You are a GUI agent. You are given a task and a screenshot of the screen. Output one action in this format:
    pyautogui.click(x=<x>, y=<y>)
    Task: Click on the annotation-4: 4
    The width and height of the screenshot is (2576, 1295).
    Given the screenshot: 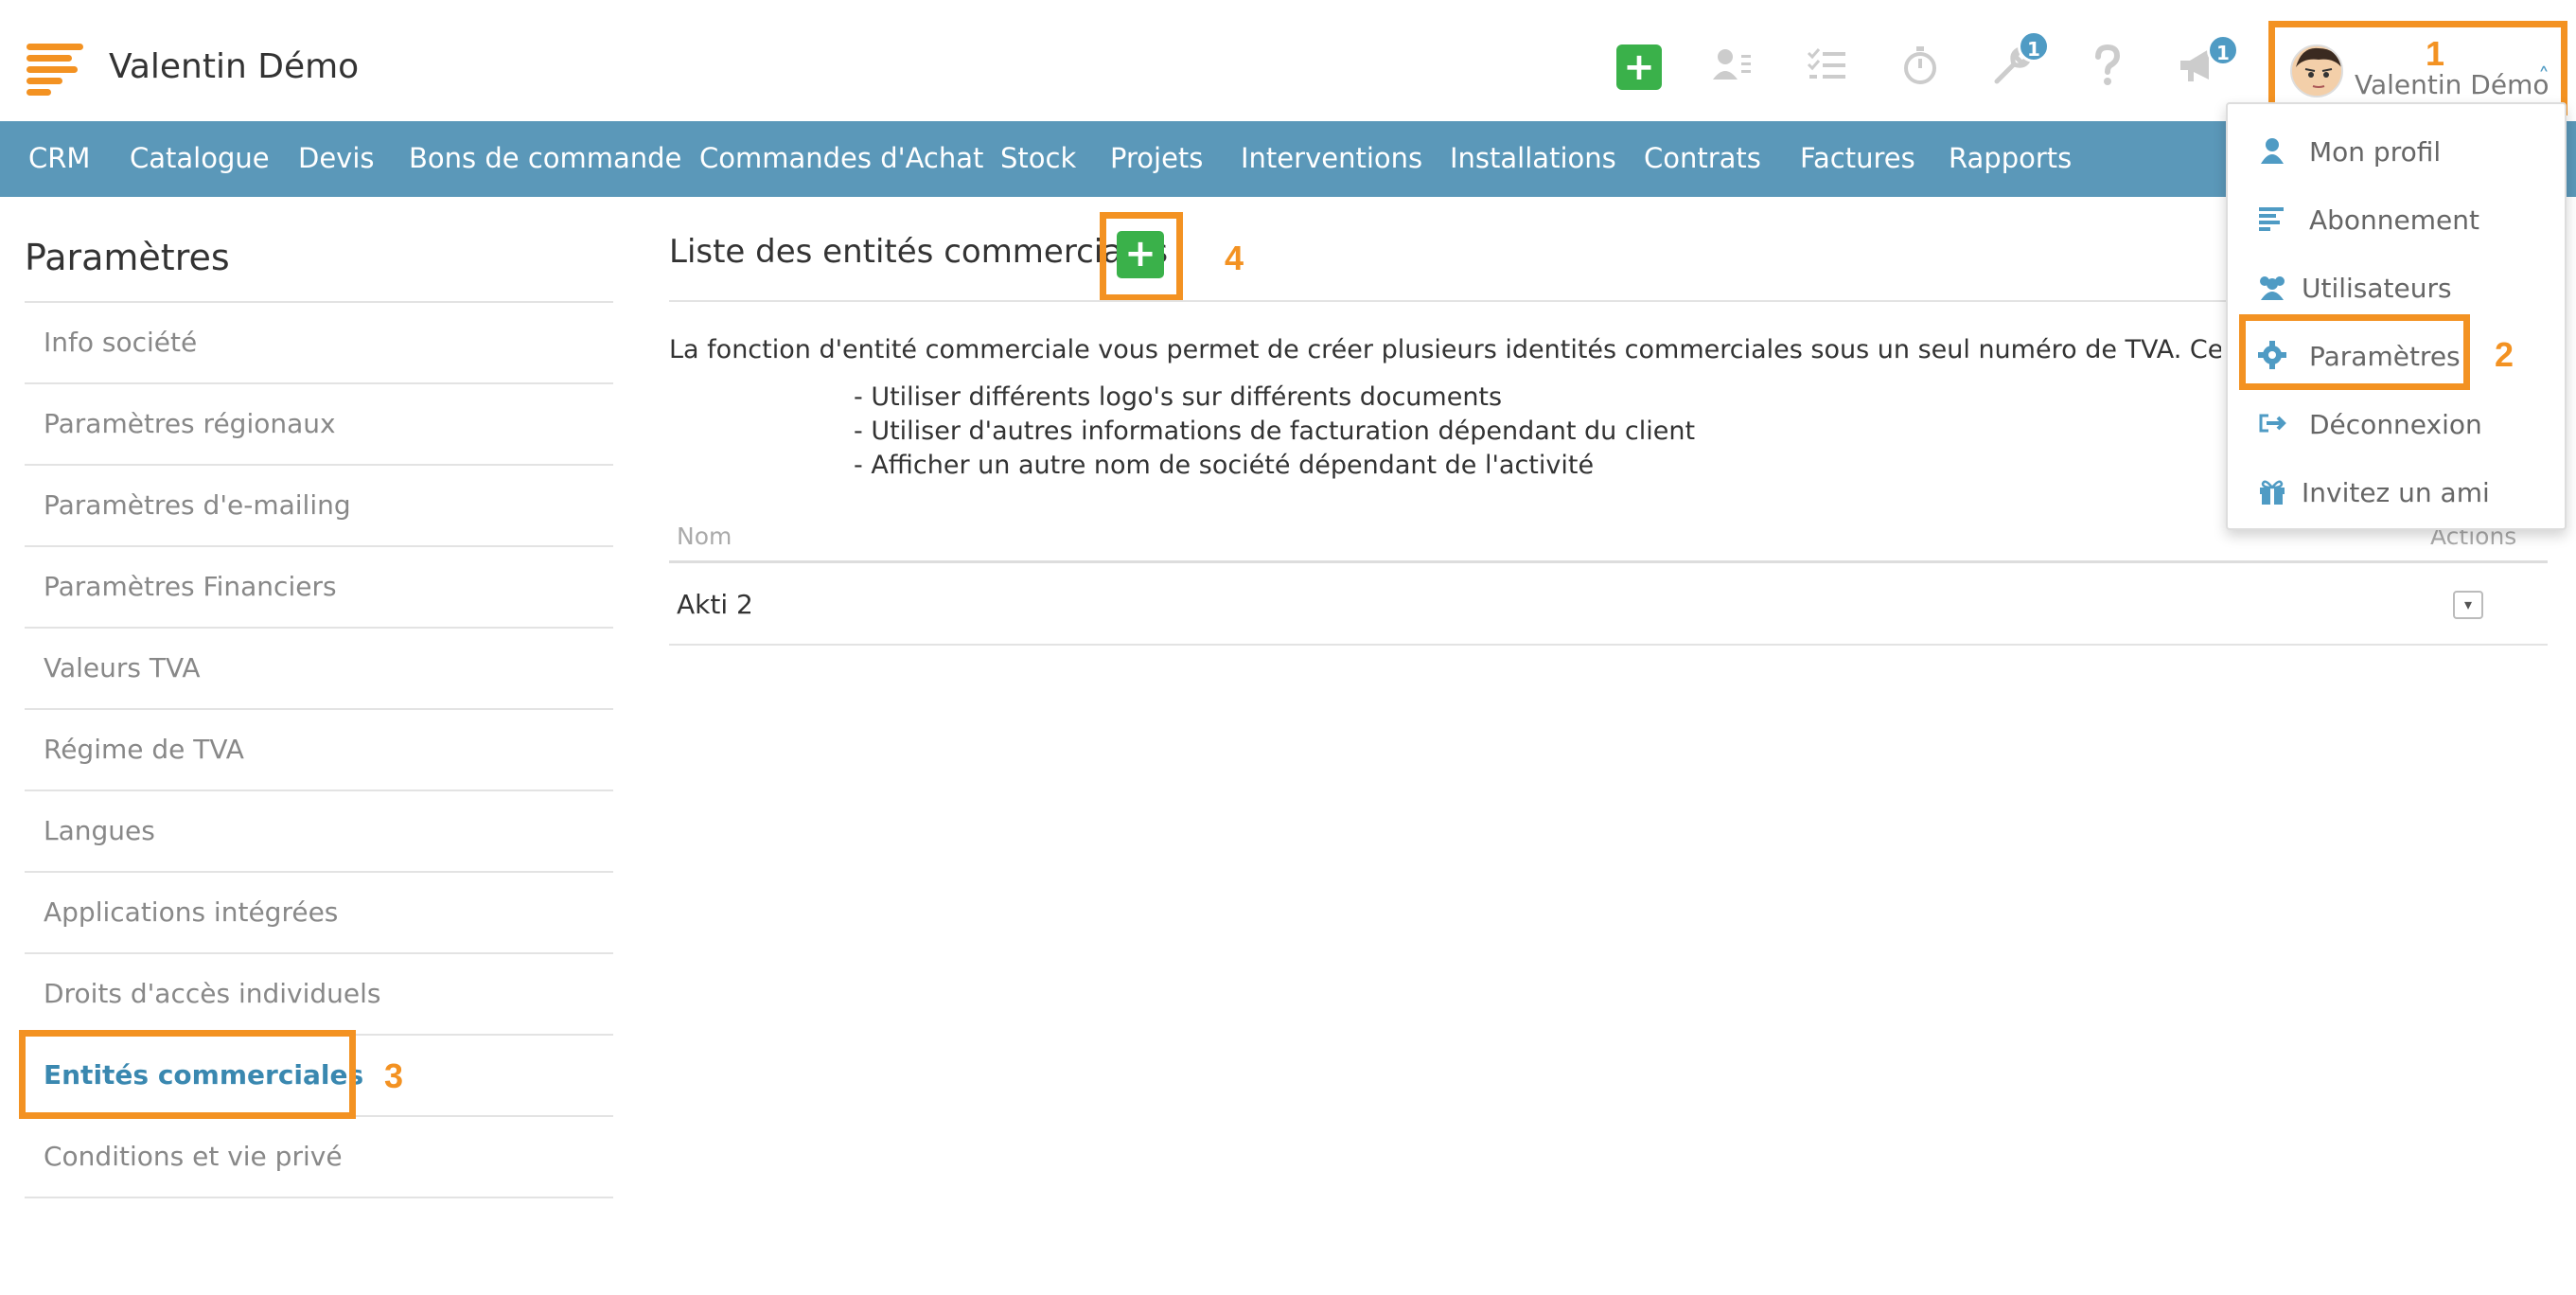 What is the action you would take?
    pyautogui.click(x=1234, y=258)
    